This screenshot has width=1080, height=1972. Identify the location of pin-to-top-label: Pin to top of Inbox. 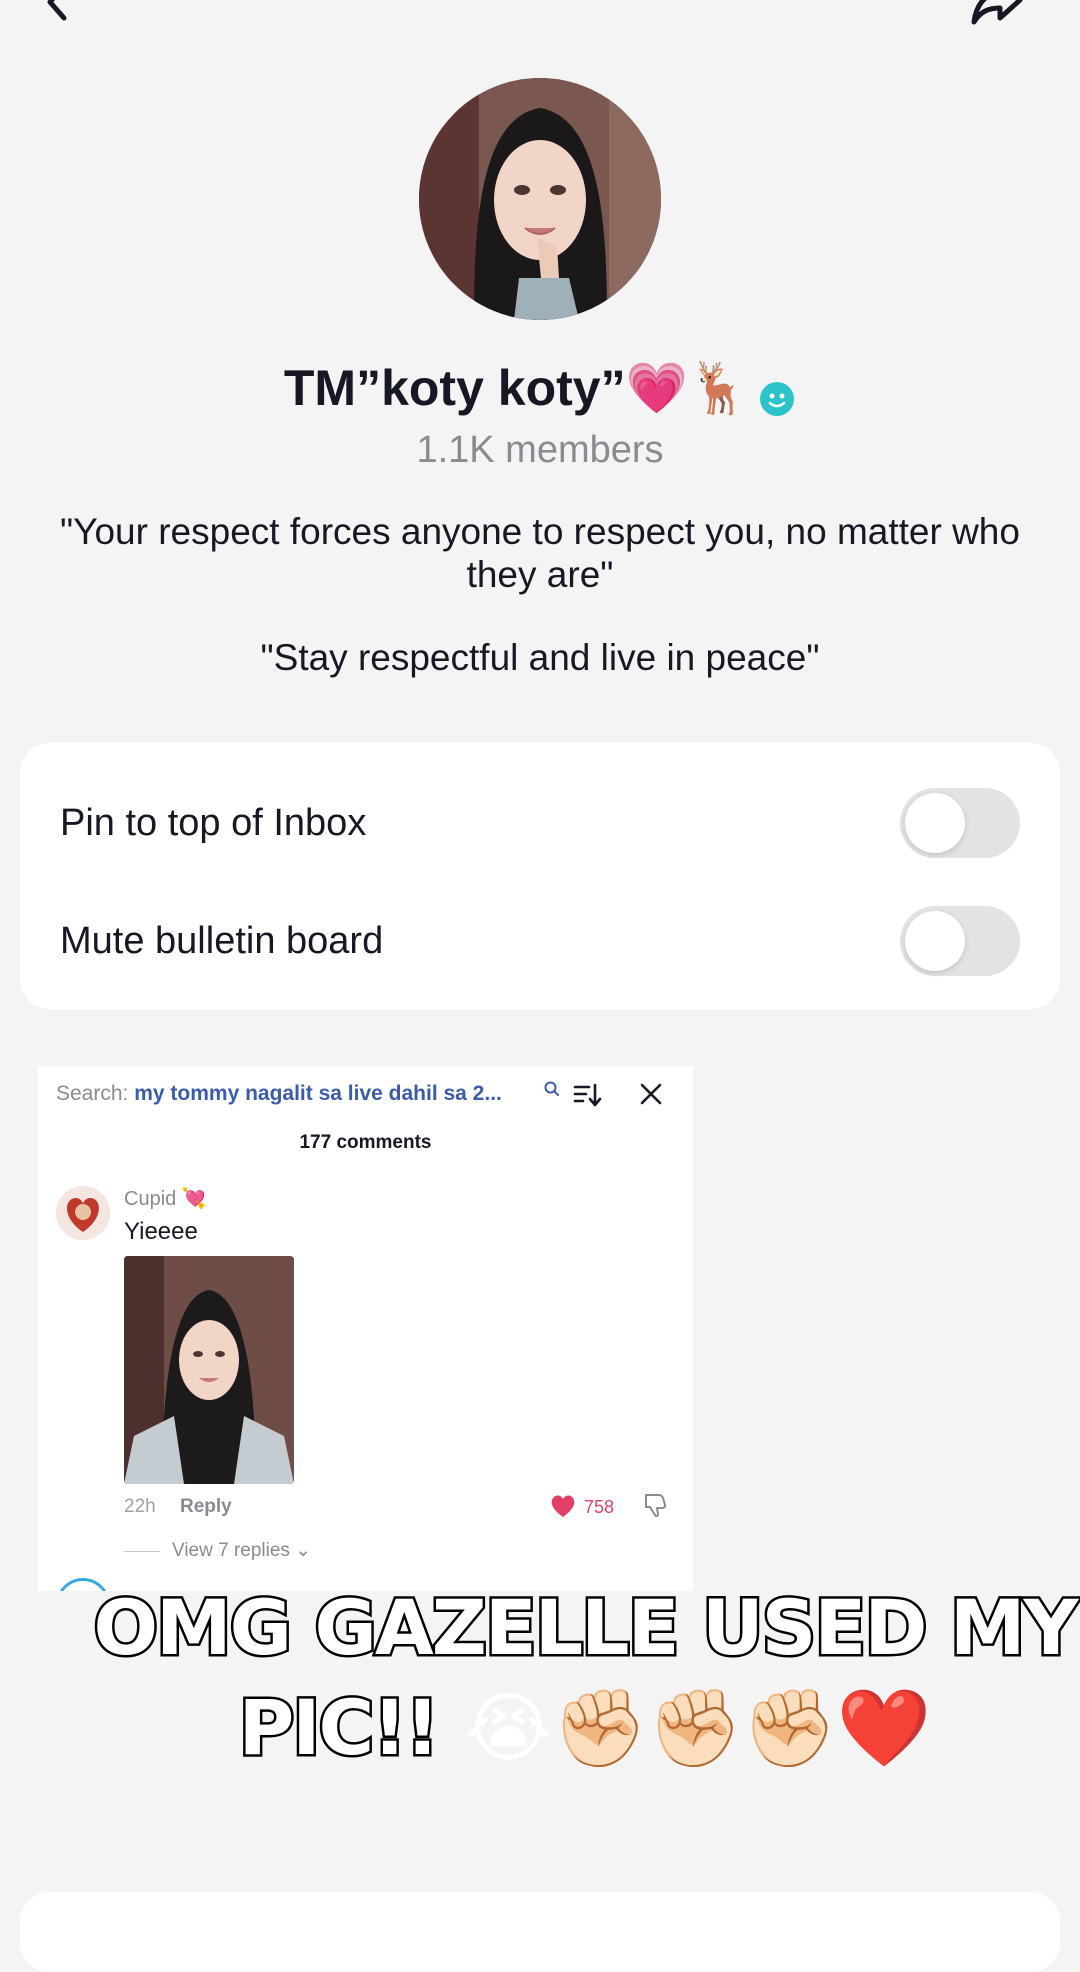
(213, 822).